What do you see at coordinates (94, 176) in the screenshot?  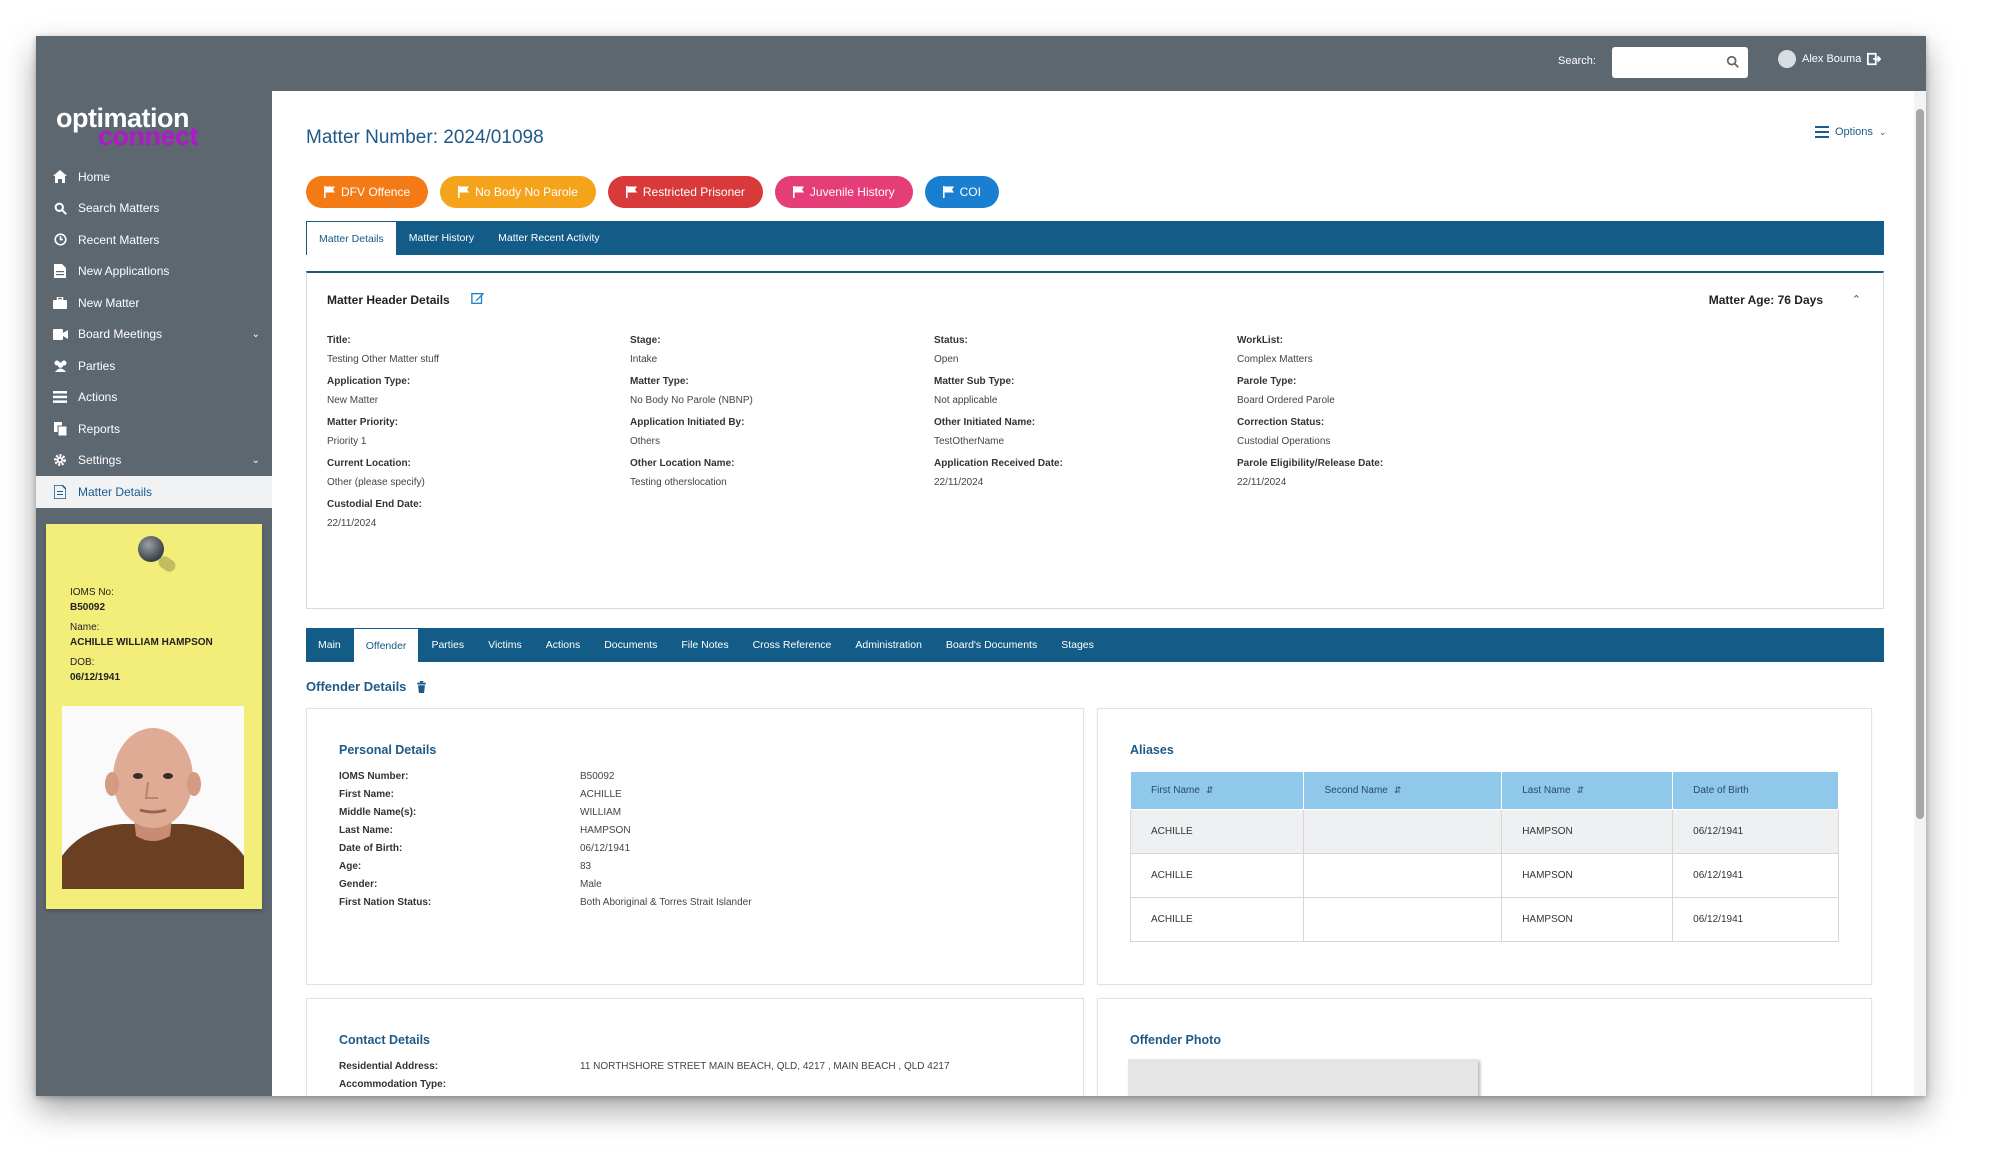 I see `sidebar-item-label: Home` at bounding box center [94, 176].